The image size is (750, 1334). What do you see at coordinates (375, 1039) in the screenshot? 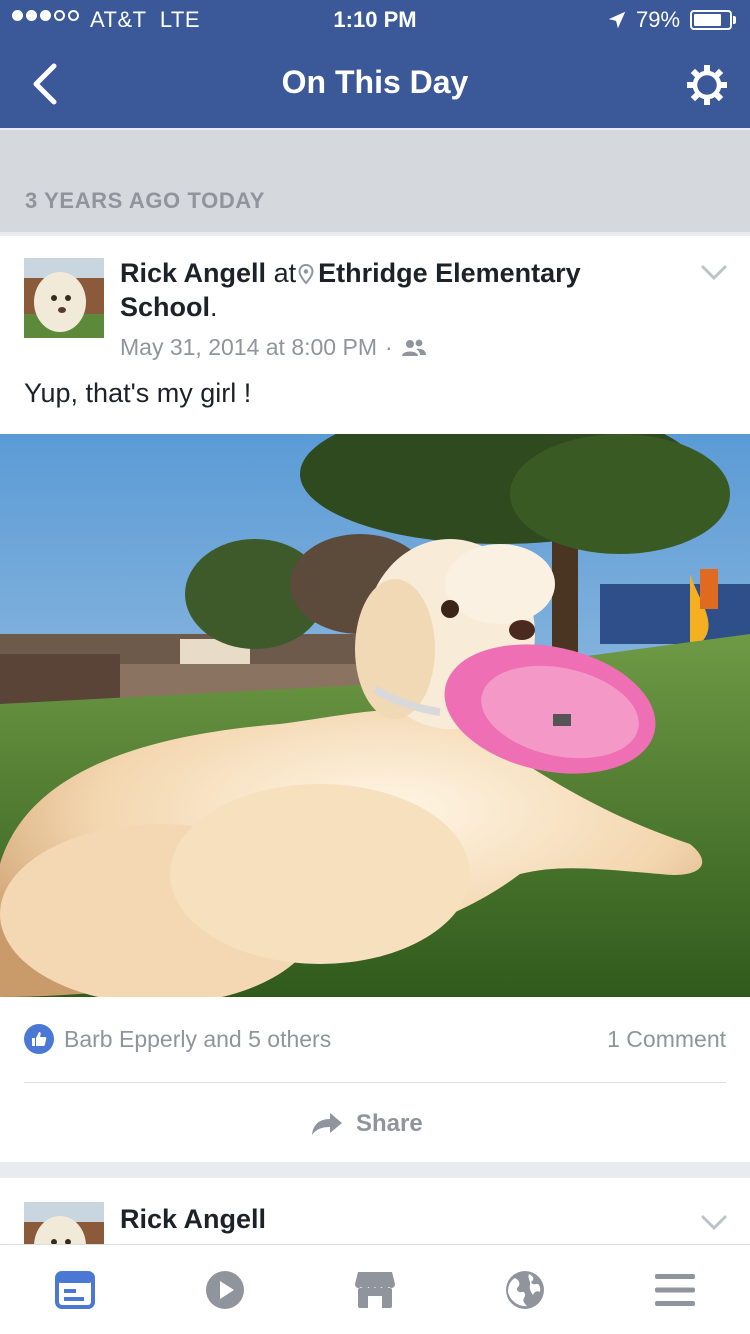
I see `reactions-row: Barb Epperly and 5 others 1 Comment` at bounding box center [375, 1039].